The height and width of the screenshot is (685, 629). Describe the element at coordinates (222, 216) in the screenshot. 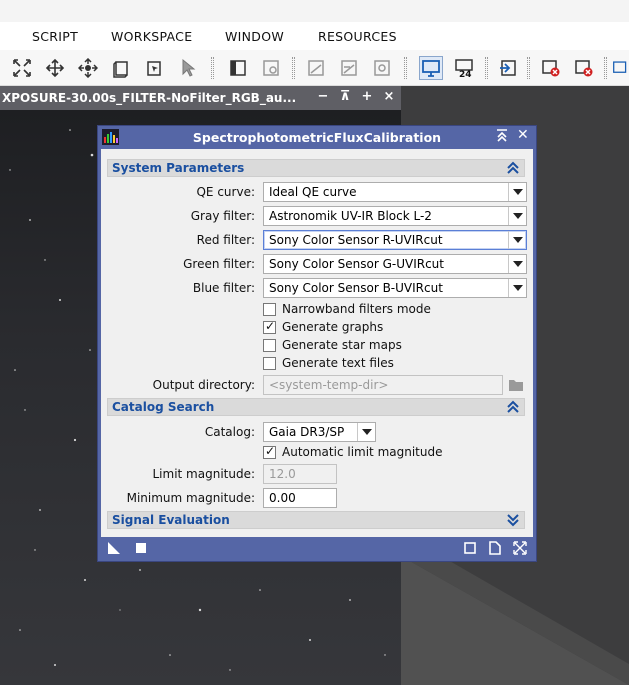

I see `gray-filter-label: Gray filter:` at that location.